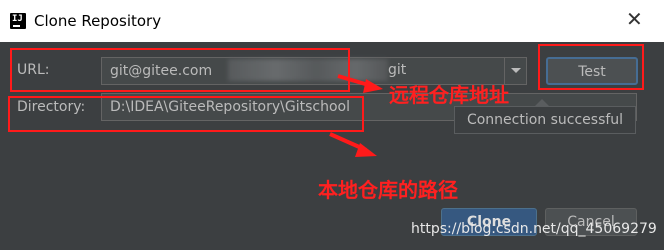 The height and width of the screenshot is (250, 664). I want to click on watermark: https://blog.csdn.net/qq_45069279, so click(534, 229).